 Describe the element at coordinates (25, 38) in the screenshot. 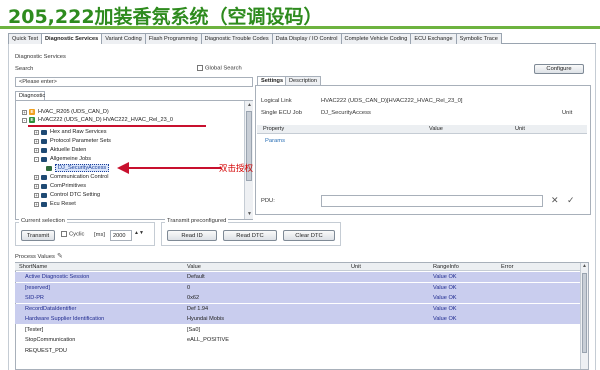

I see `tab-quick-test: Quick Test` at that location.